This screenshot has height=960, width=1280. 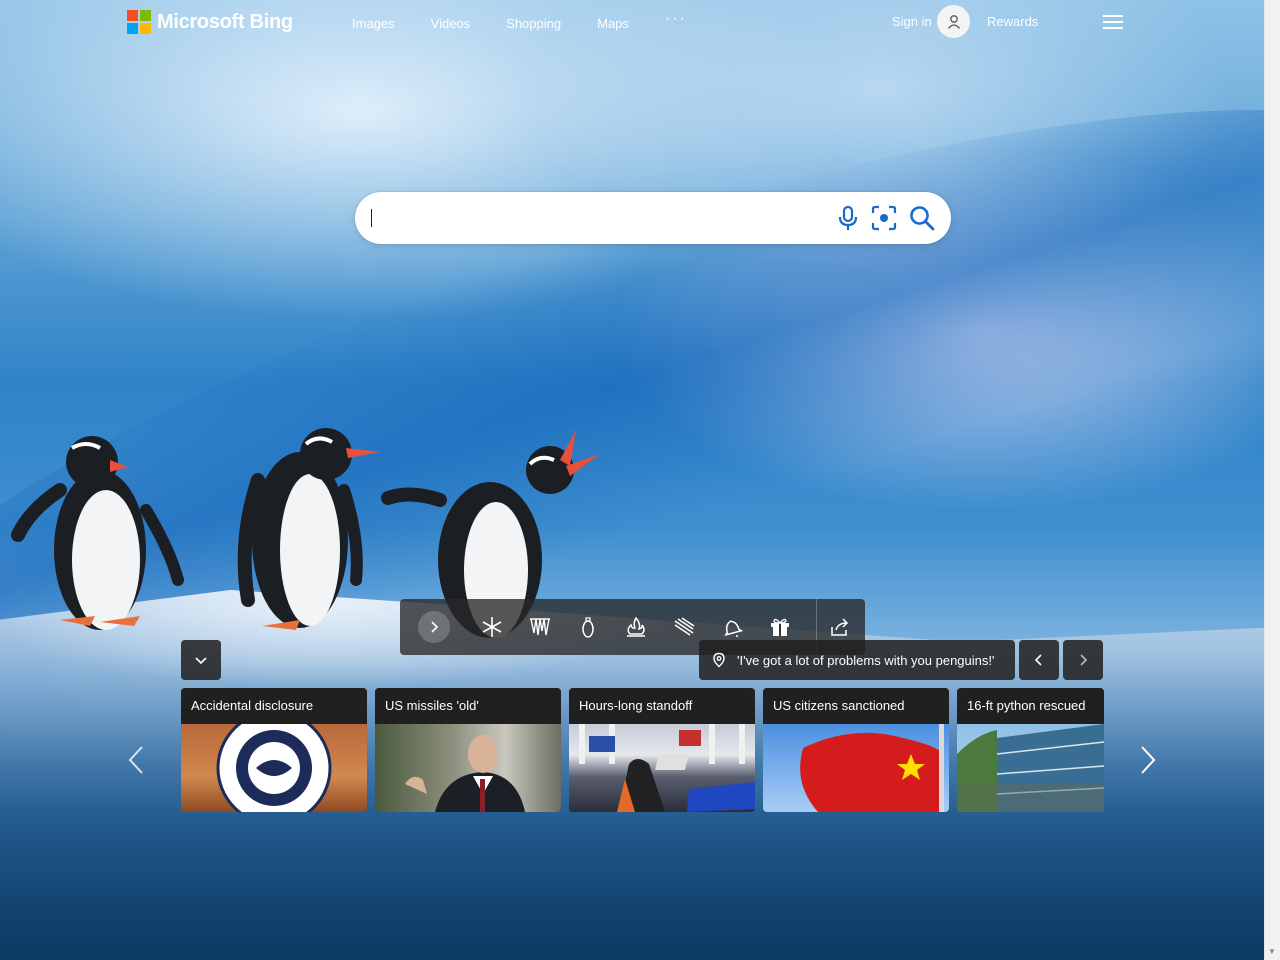 I want to click on news-image-dhs-seal, so click(x=274, y=768).